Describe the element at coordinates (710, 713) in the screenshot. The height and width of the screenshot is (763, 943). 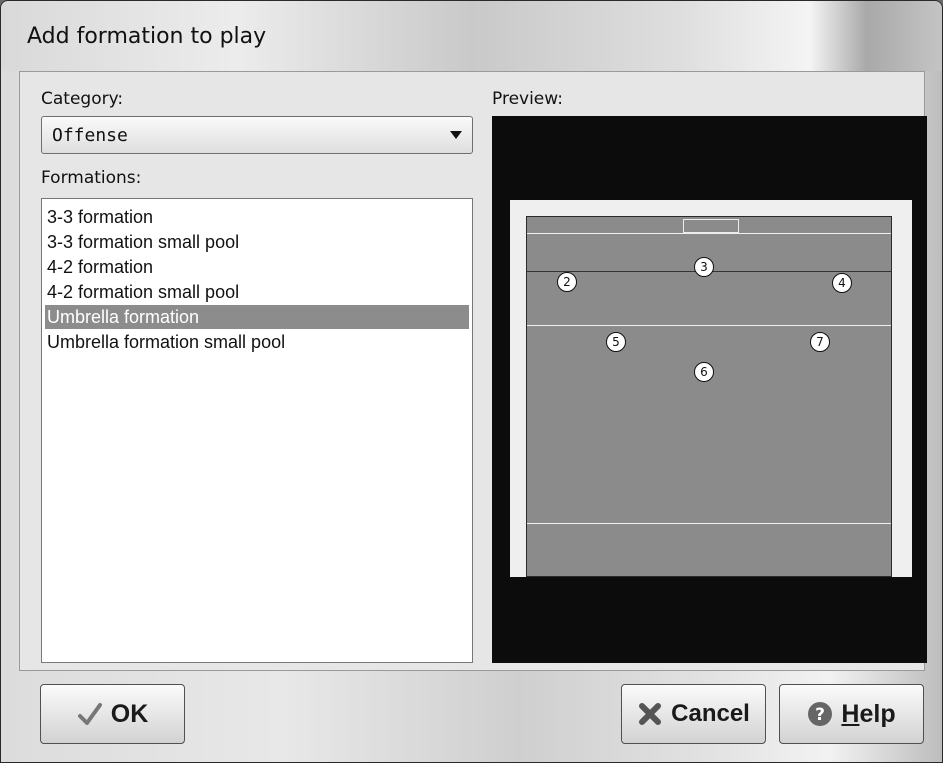
I see `cancel-label: Cancel` at that location.